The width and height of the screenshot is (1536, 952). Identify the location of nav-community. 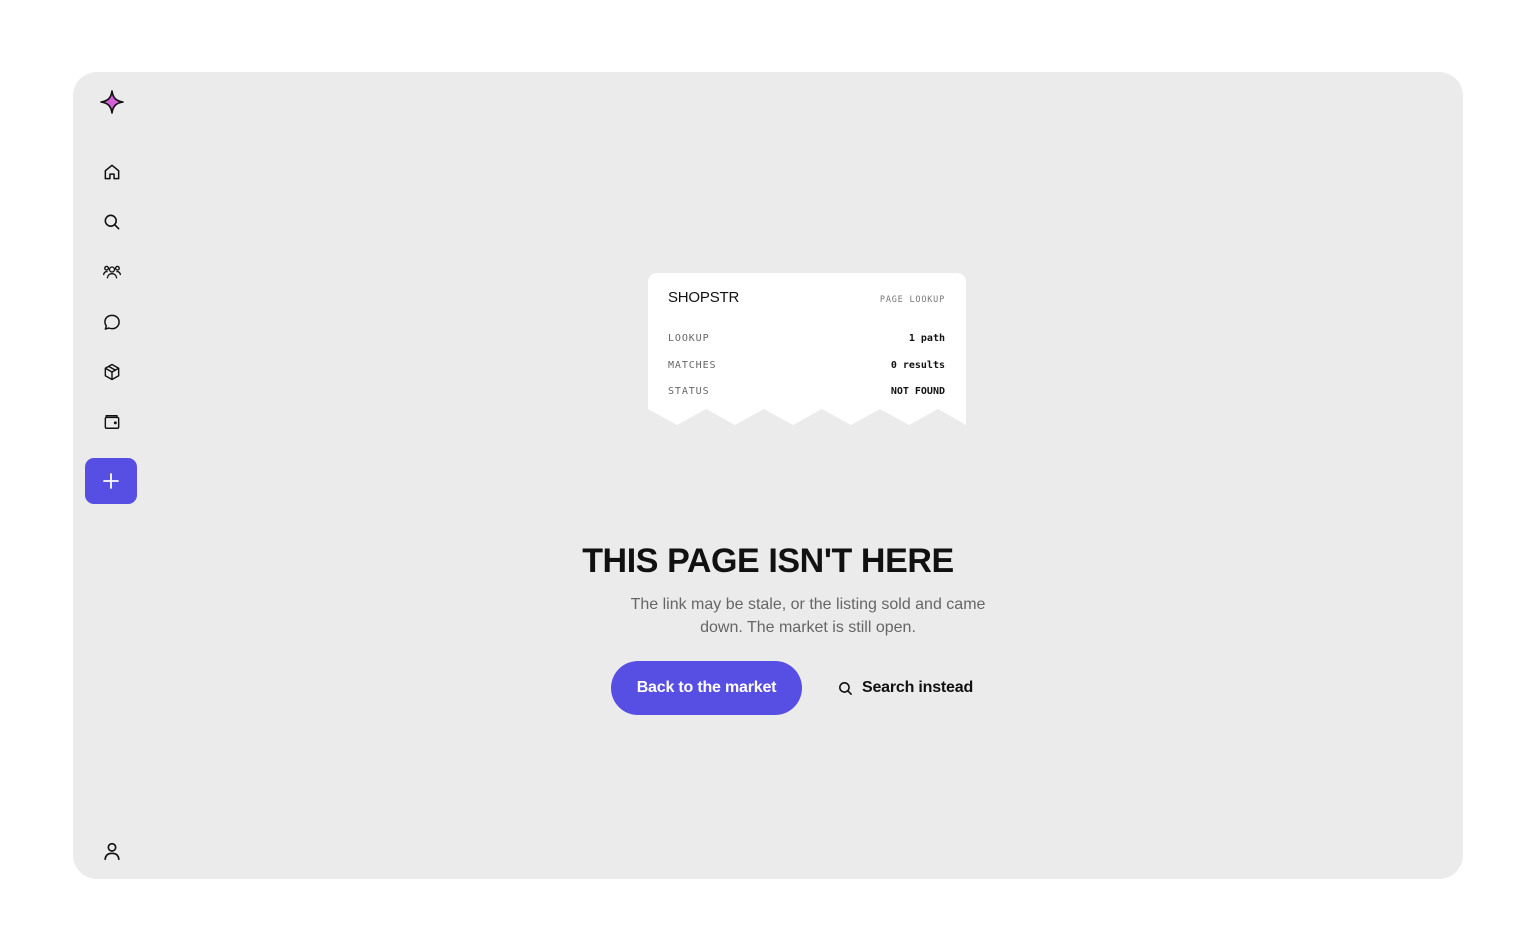
(112, 272).